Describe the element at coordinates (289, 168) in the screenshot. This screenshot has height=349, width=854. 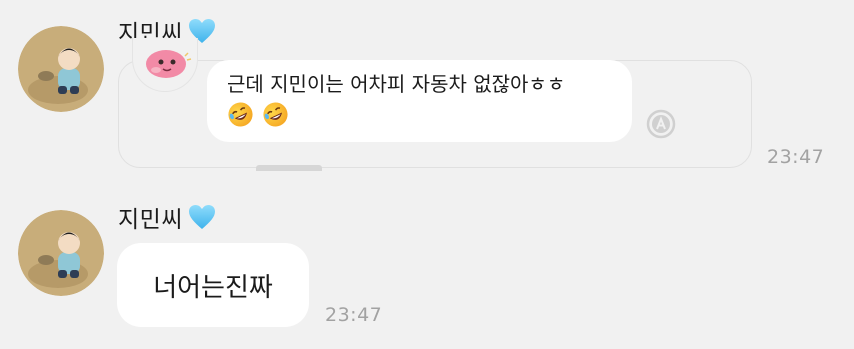
I see `divider` at that location.